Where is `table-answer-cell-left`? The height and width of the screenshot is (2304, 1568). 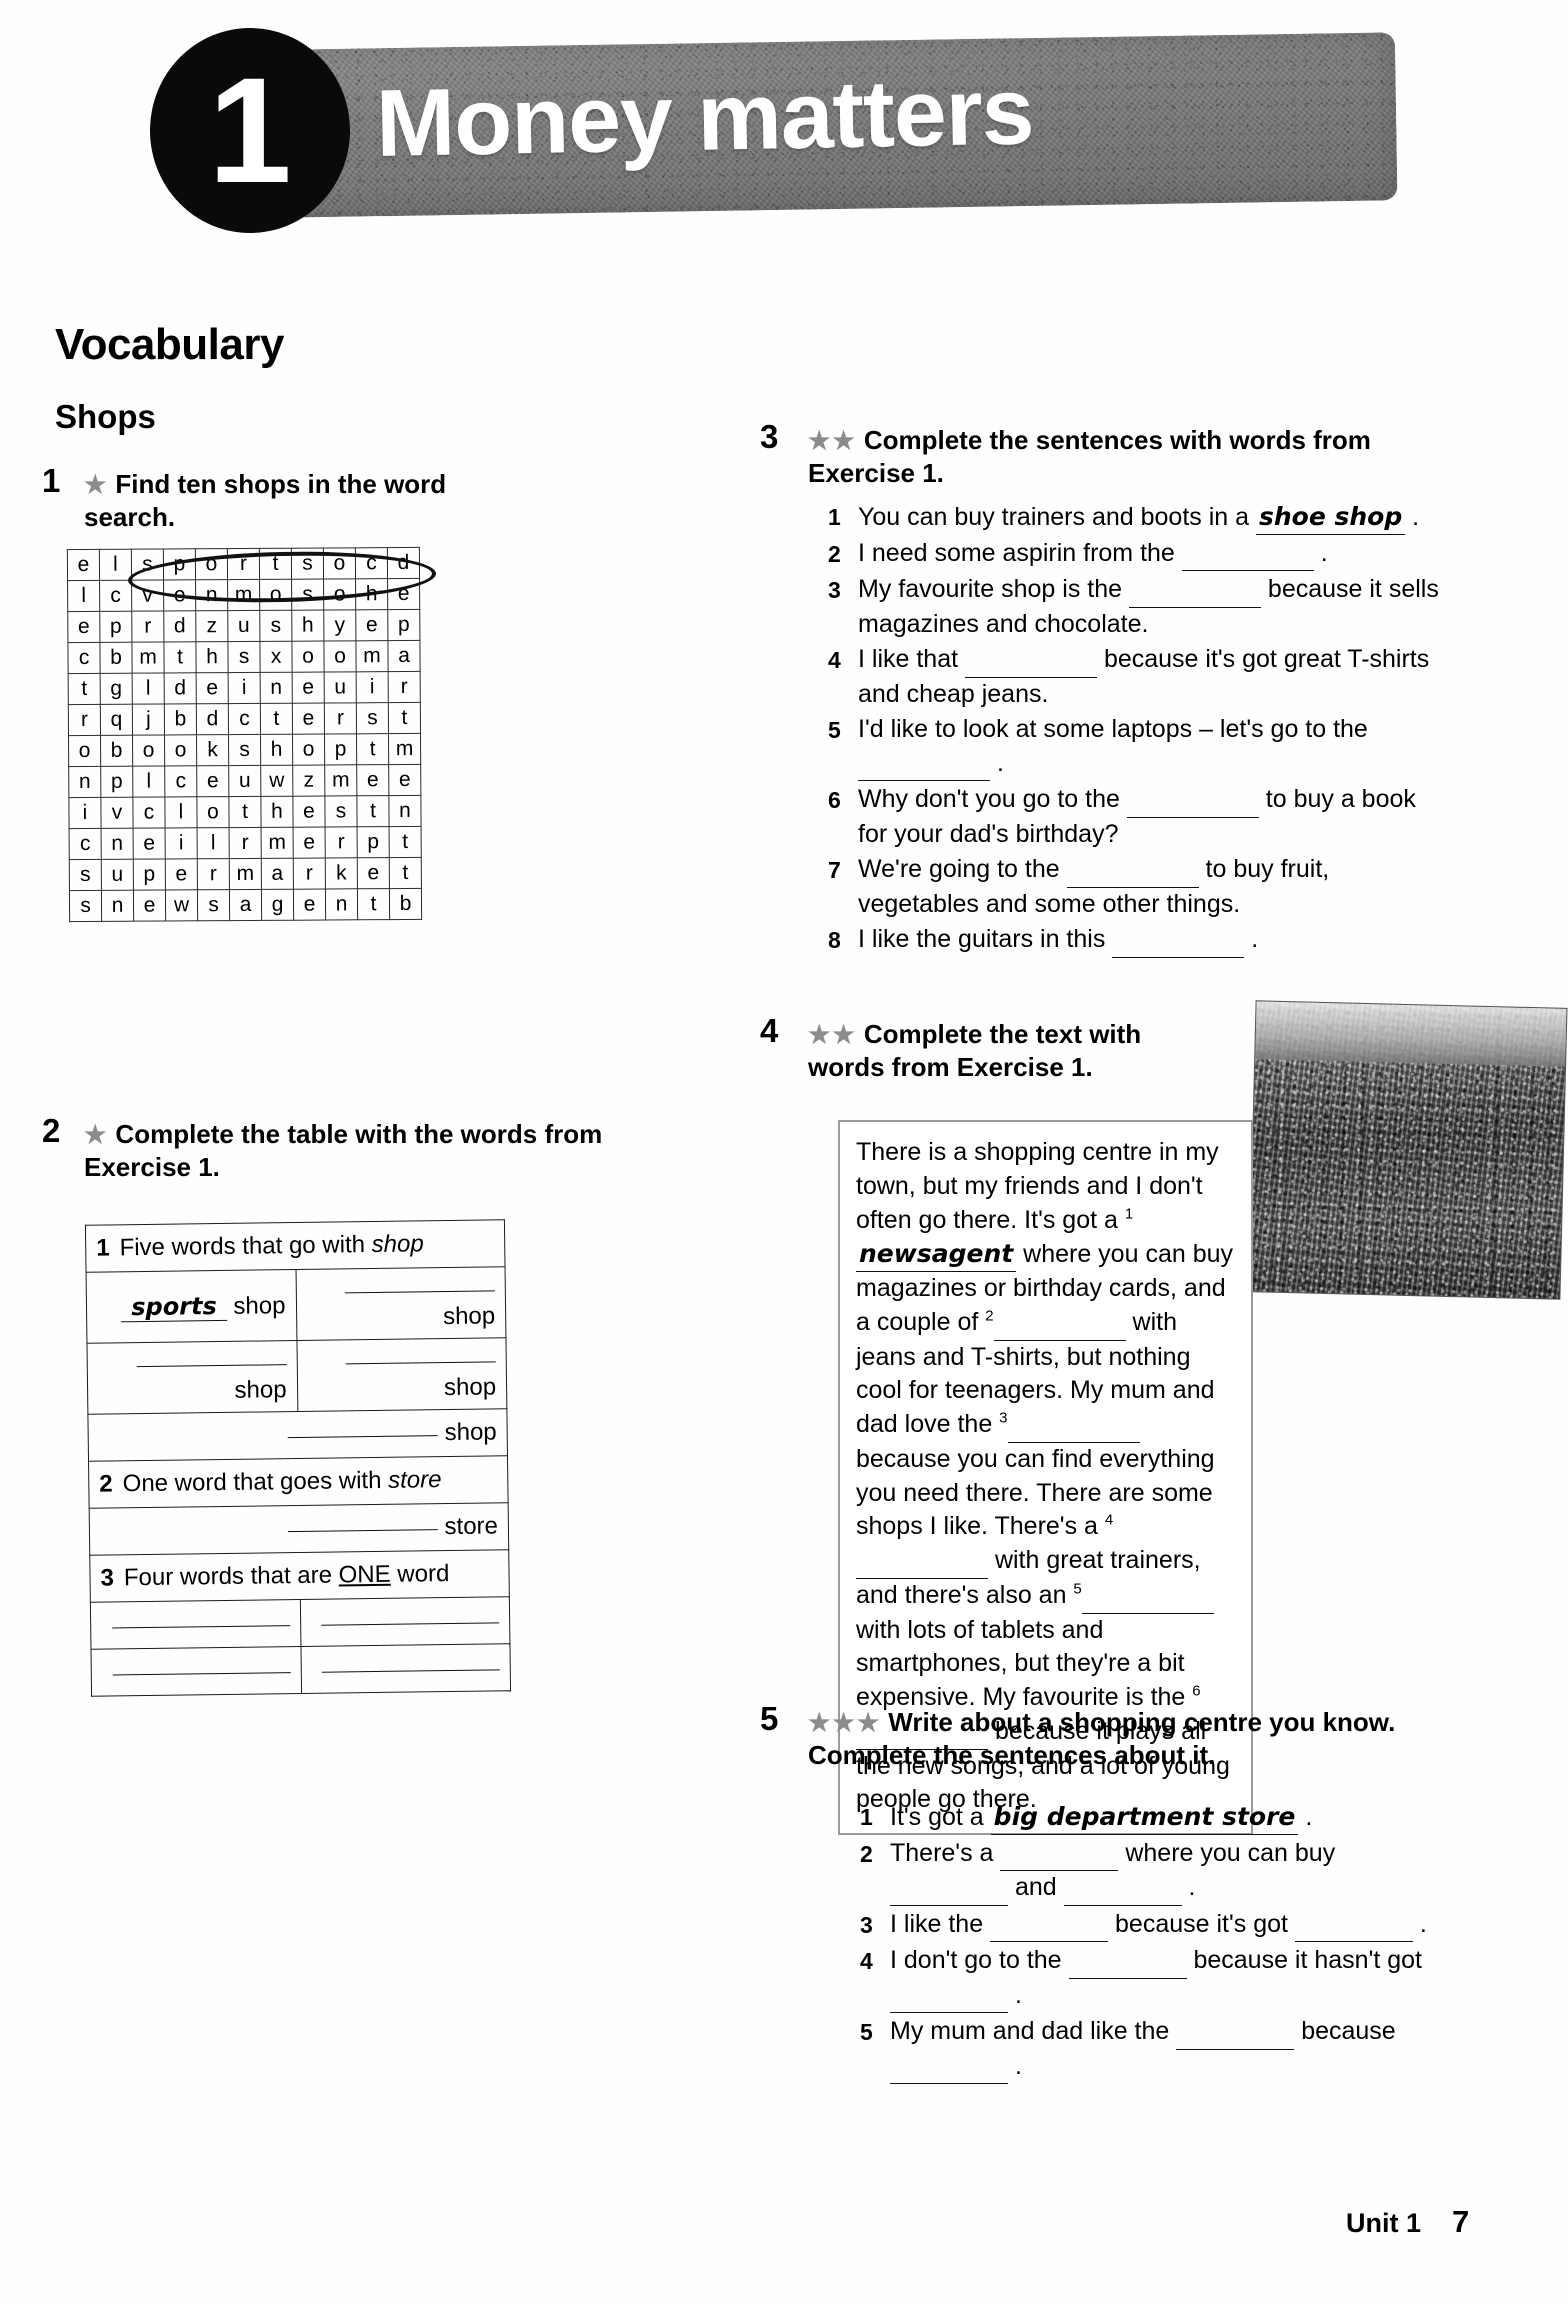 table-answer-cell-left is located at coordinates (196, 1671).